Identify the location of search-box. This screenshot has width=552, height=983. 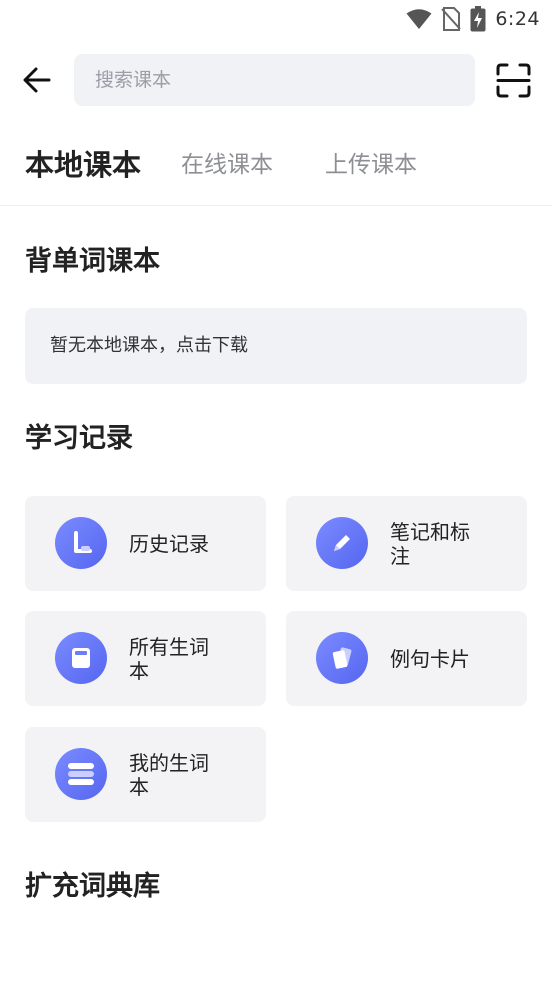
(274, 80).